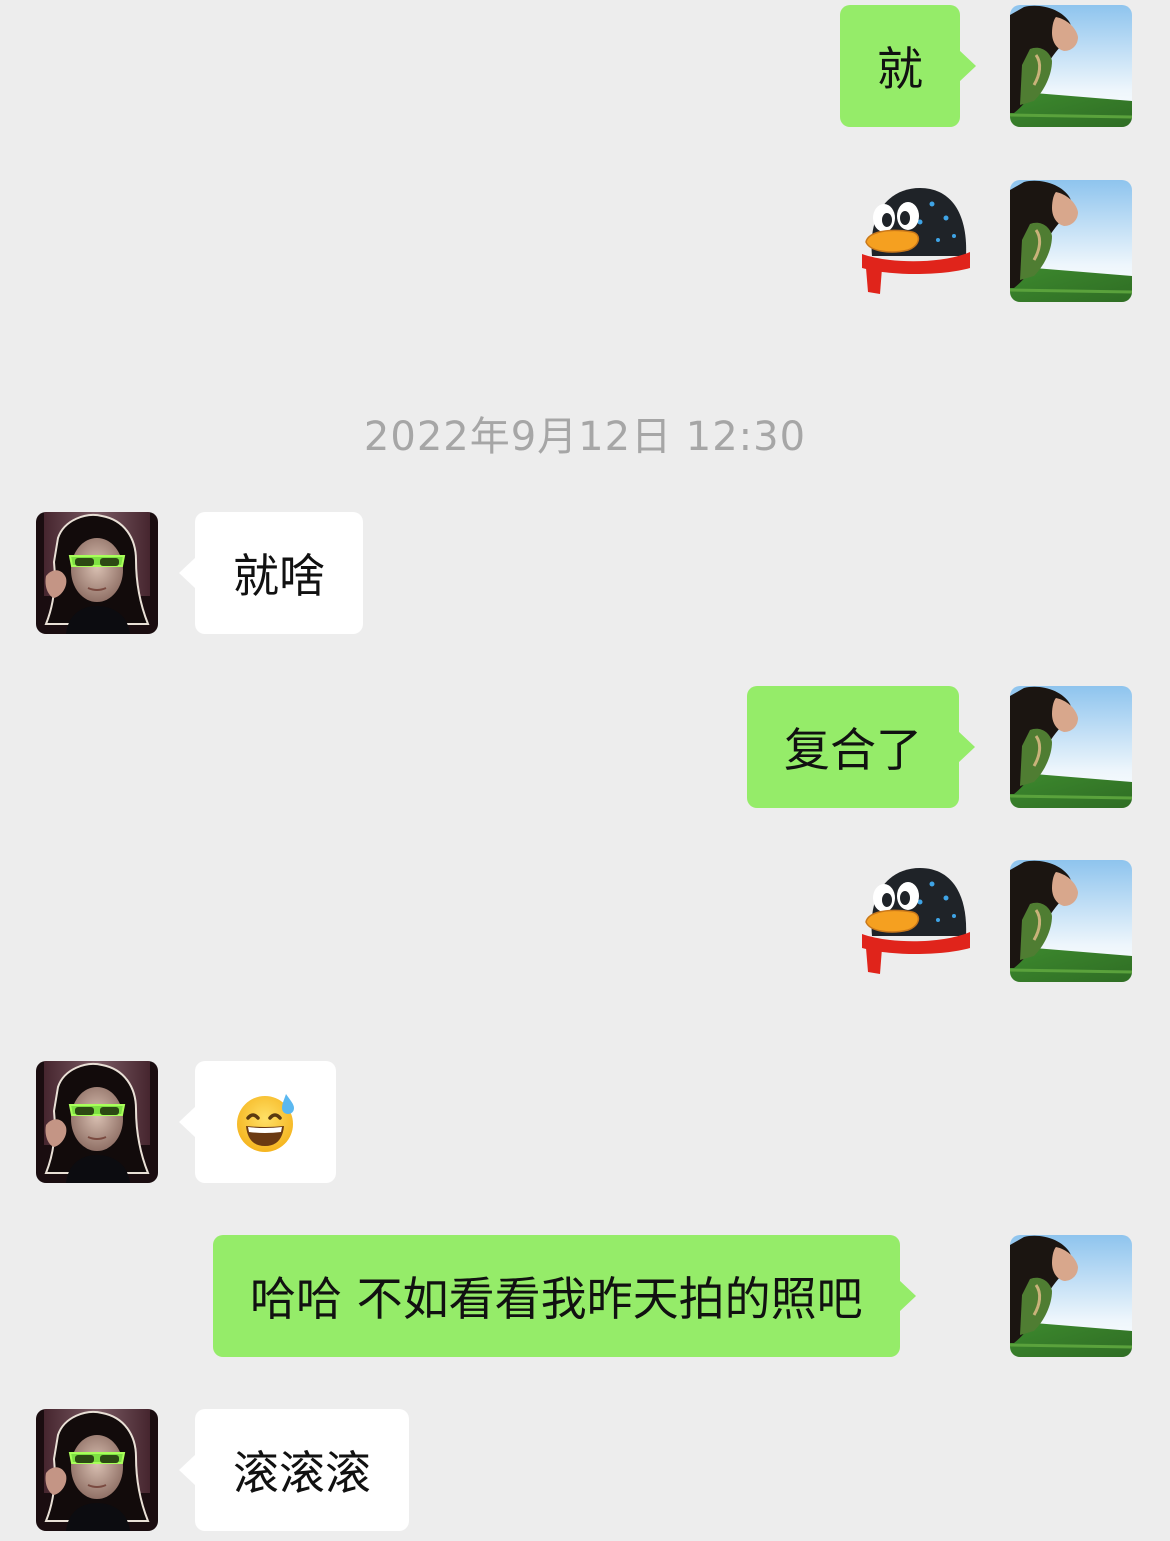 This screenshot has width=1170, height=1541. I want to click on grinning-sweat-emoji, so click(265, 1123).